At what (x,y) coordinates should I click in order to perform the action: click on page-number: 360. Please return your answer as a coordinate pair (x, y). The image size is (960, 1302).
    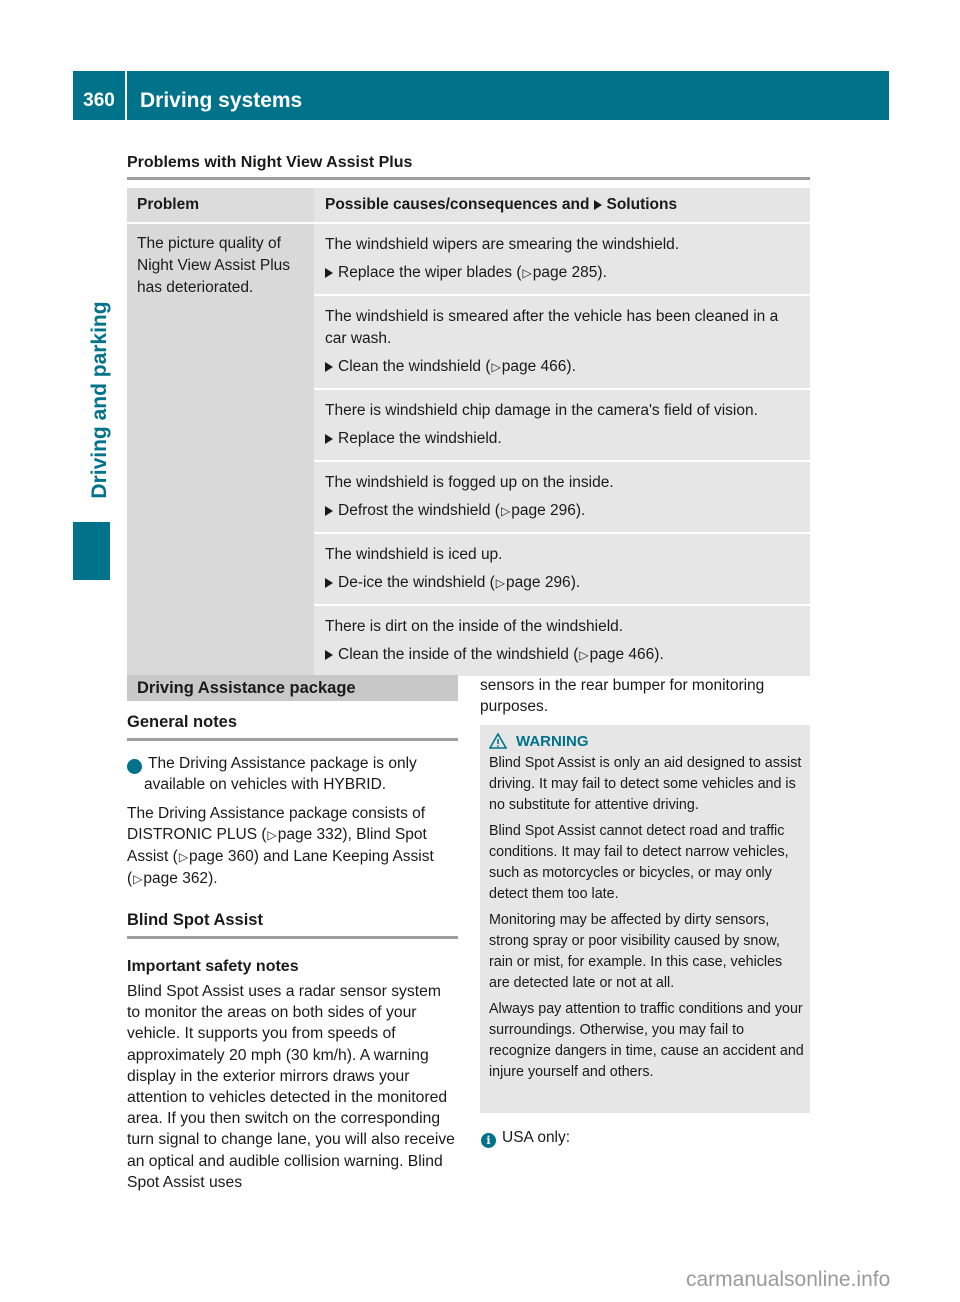
    Looking at the image, I should click on (99, 95).